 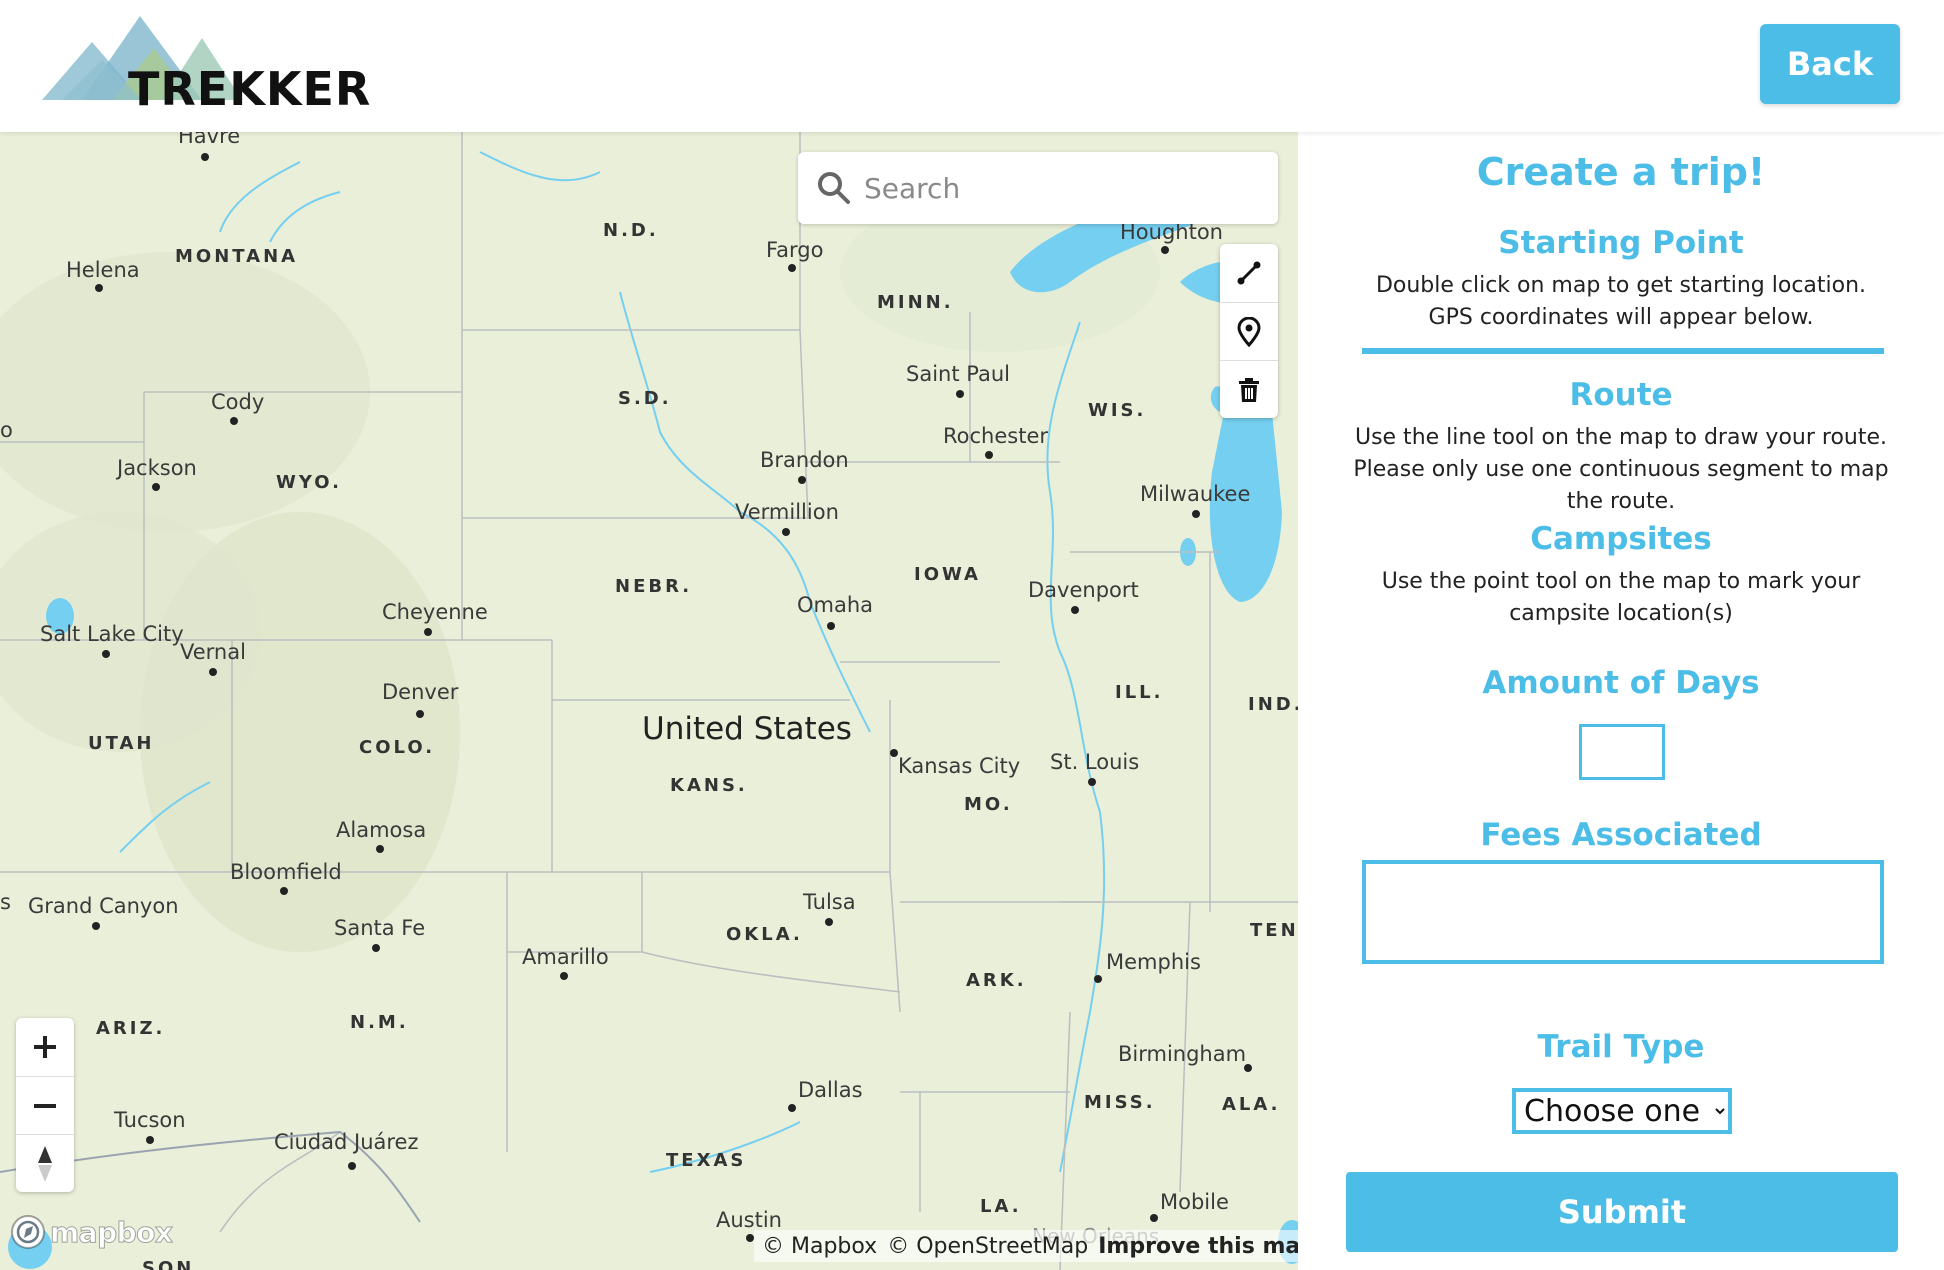 I want to click on logo-wordmark: TREKKER, so click(x=250, y=89).